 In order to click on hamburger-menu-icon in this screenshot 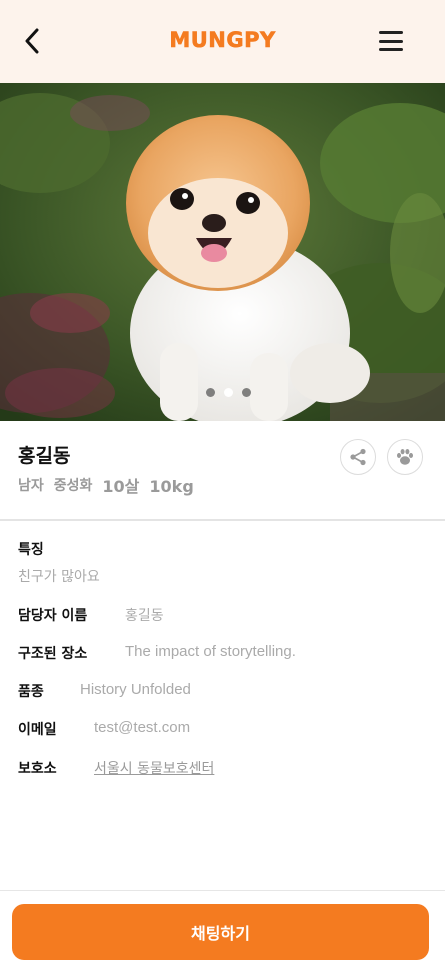, I will do `click(391, 41)`.